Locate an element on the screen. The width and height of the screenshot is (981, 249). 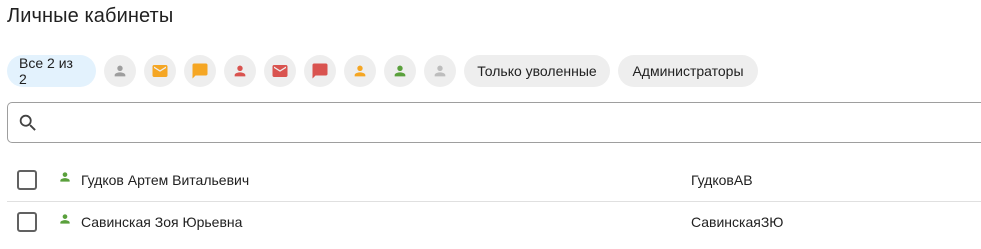
page-title: Личные кабинеты is located at coordinates (90, 16).